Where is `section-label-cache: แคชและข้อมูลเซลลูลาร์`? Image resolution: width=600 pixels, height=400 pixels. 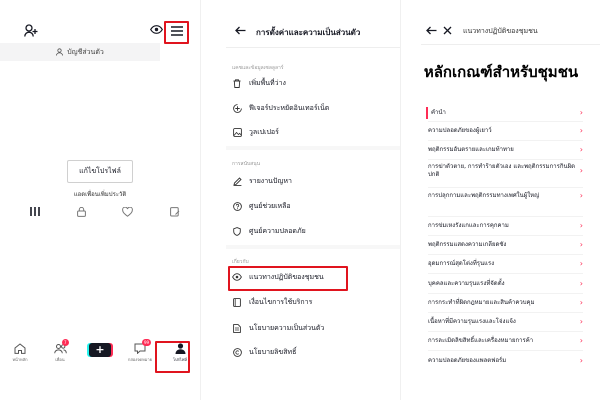
section-label-cache: แคชและข้อมูลเซลลูลาร์ is located at coordinates (258, 68).